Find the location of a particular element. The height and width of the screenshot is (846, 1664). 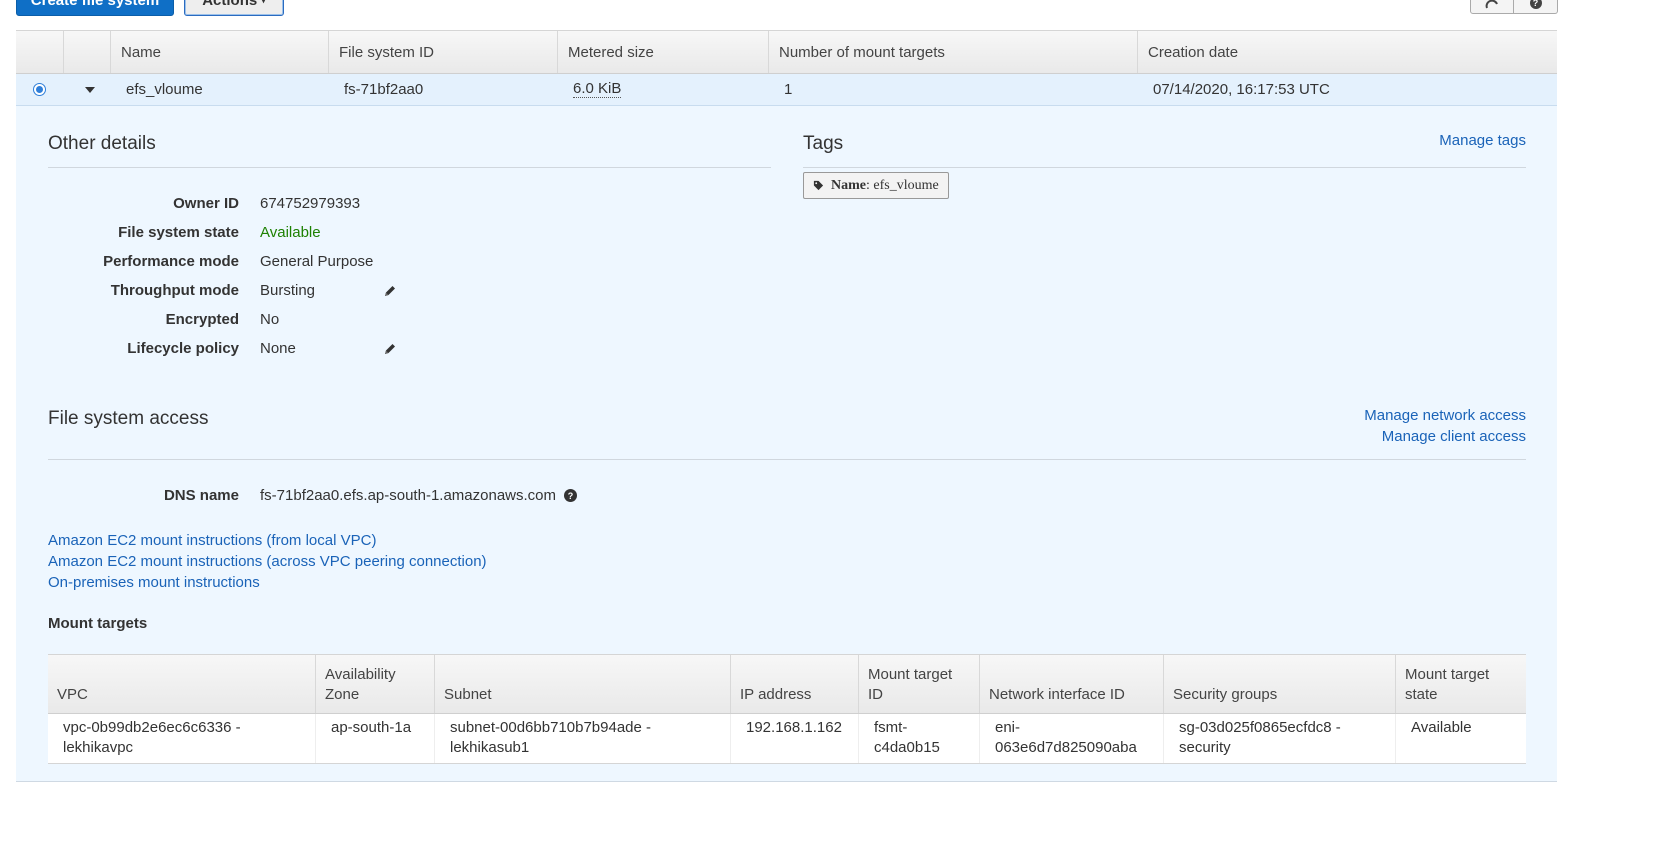

mt-security-groups: sg-03d025f0865ecfdc8 - security is located at coordinates (1279, 738).